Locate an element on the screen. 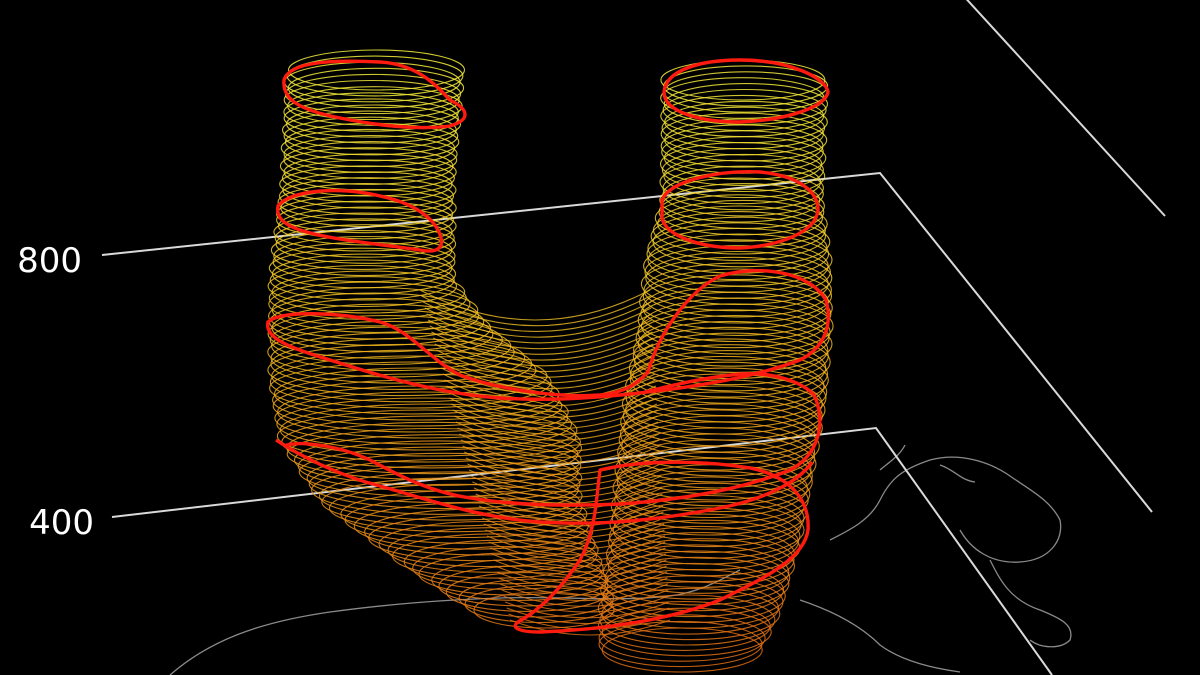 This screenshot has width=1200, height=675. z-tick-label-800: 800 is located at coordinates (49, 261).